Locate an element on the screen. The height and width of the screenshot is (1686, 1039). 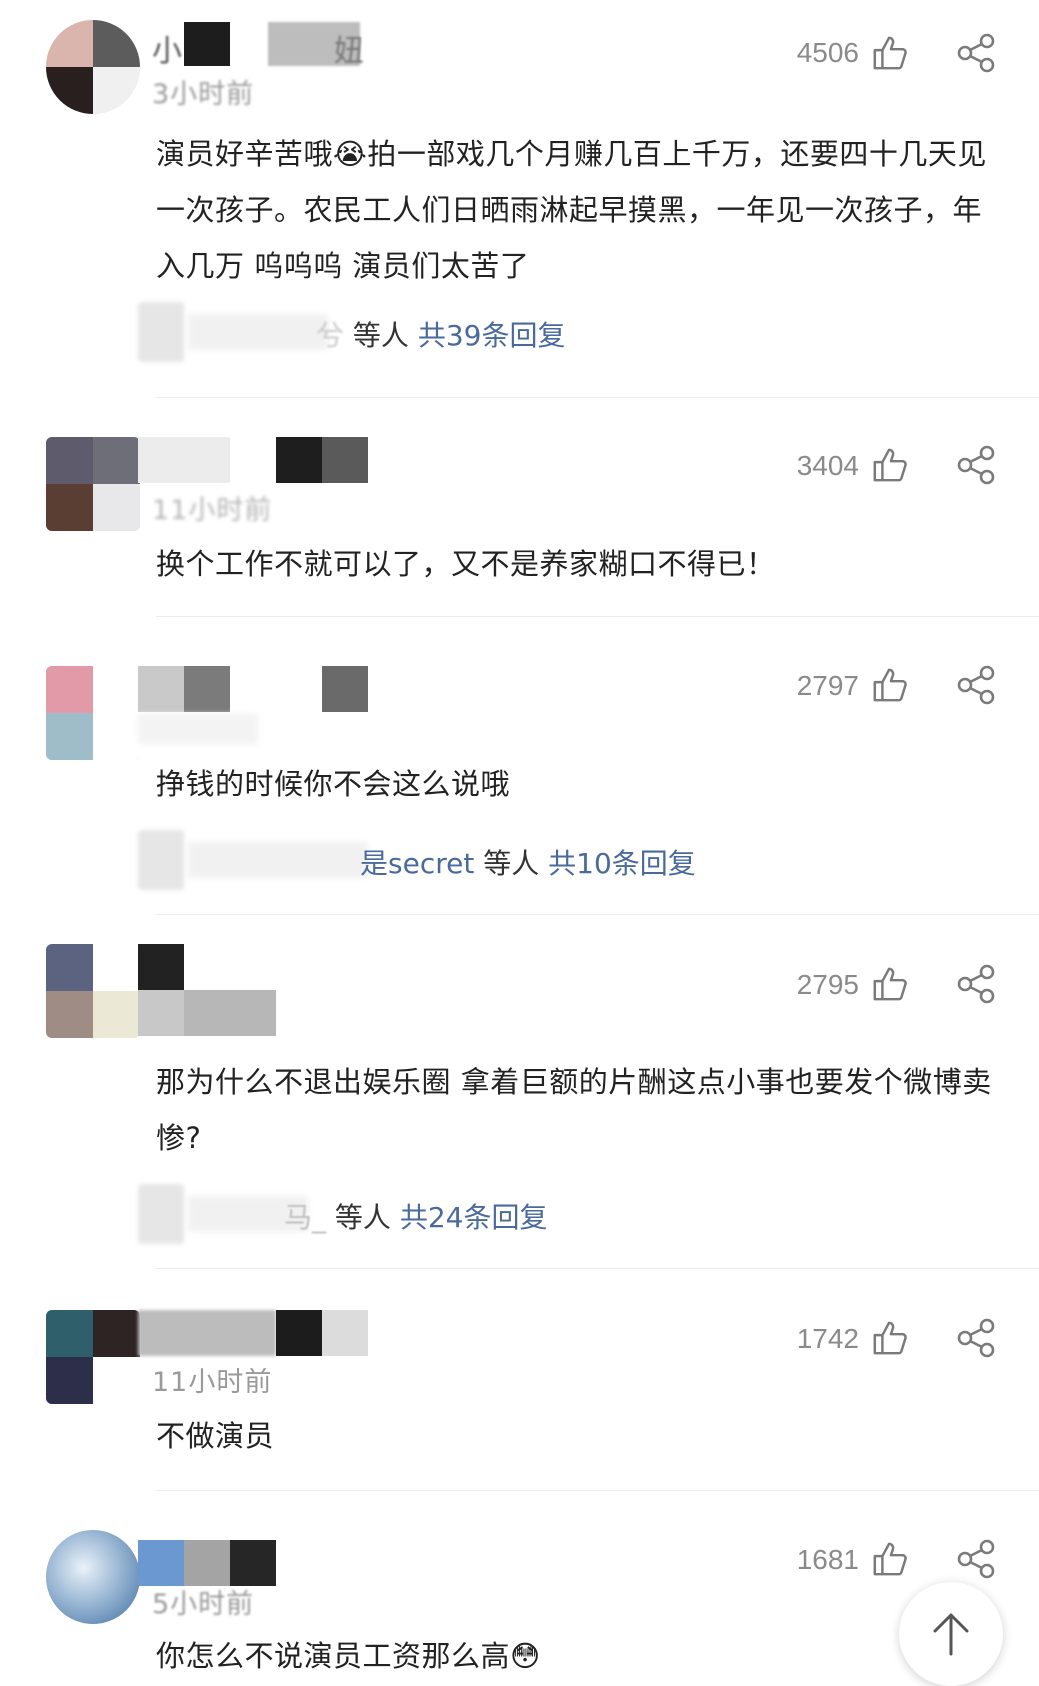
reply-total-link: 共24条回复 is located at coordinates (474, 1217).